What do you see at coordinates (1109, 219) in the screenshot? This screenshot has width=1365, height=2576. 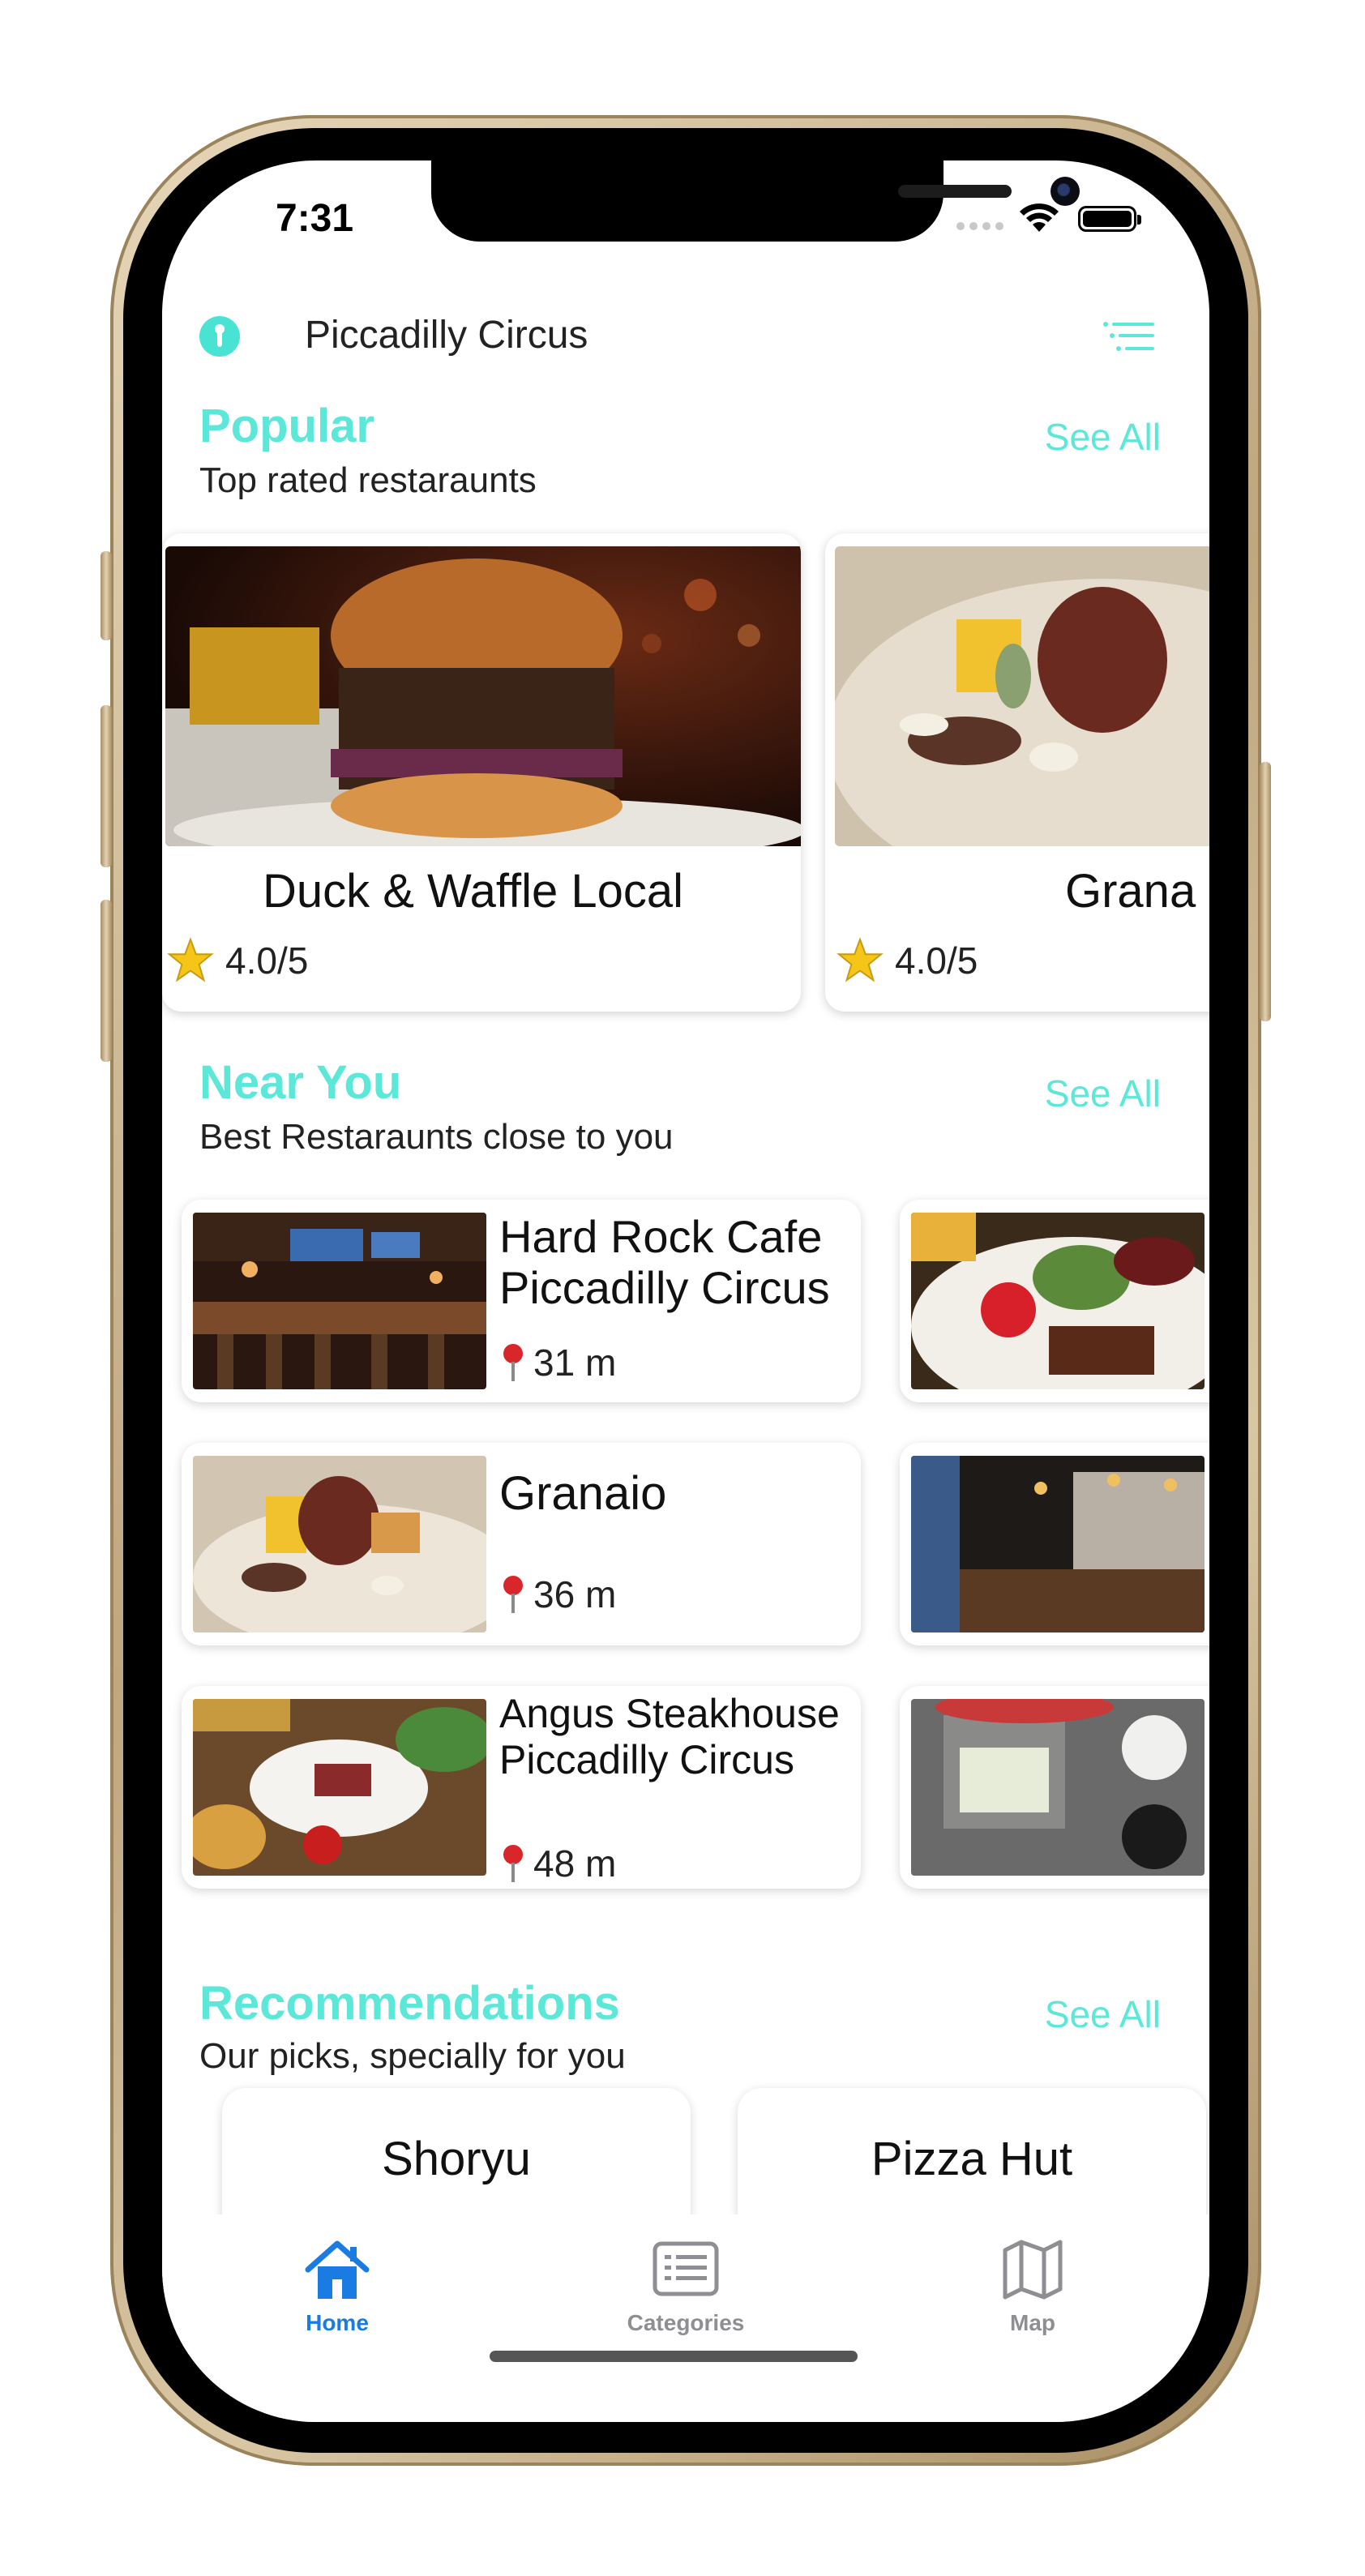 I see `battery-icon` at bounding box center [1109, 219].